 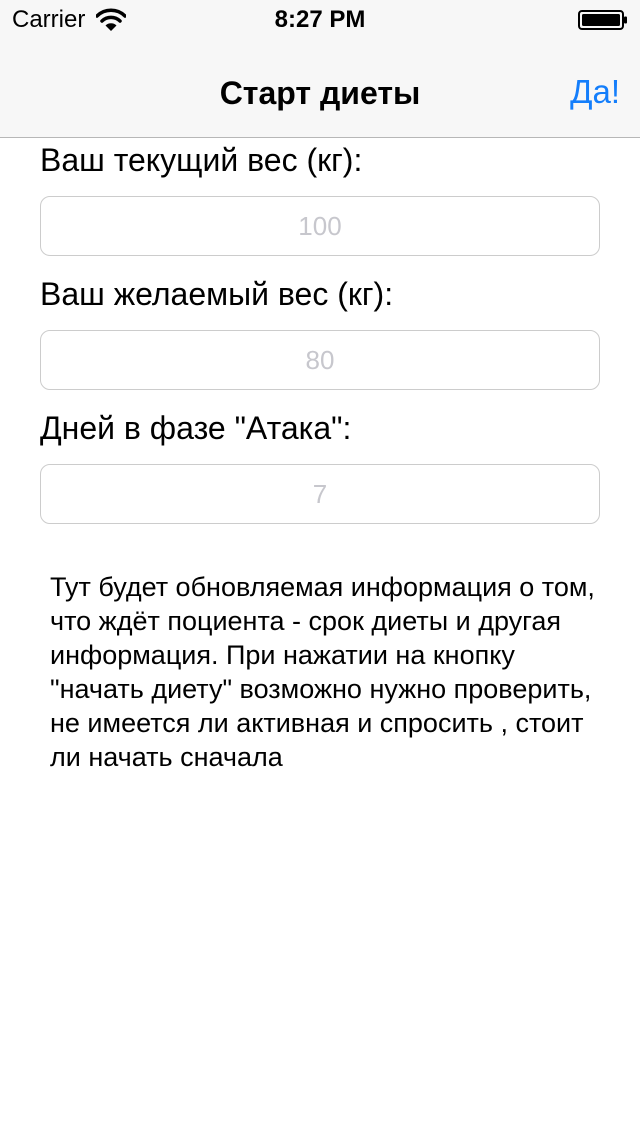 What do you see at coordinates (320, 494) in the screenshot?
I see `attack-days-input` at bounding box center [320, 494].